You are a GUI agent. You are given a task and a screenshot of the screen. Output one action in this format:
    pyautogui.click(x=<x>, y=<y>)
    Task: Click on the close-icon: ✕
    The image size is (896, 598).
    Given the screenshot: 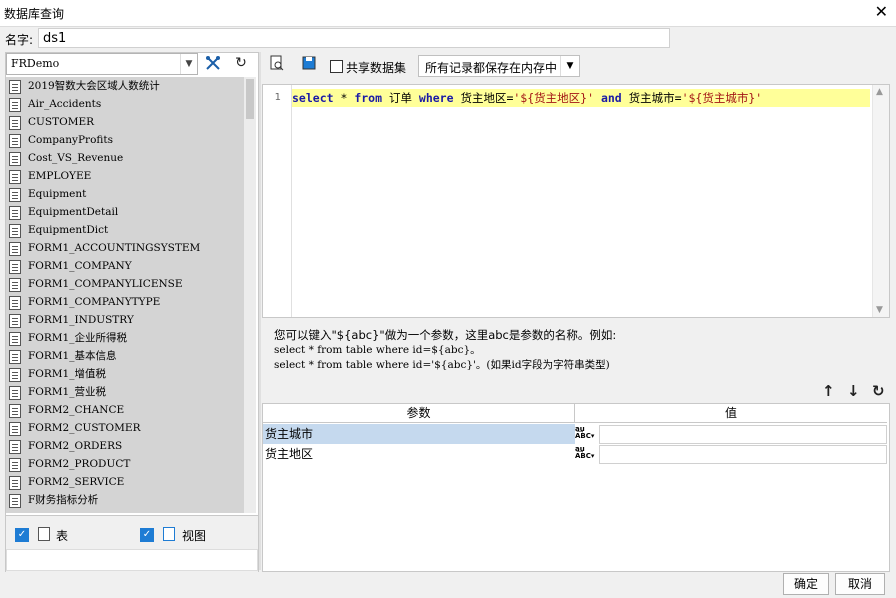 What is the action you would take?
    pyautogui.click(x=881, y=12)
    